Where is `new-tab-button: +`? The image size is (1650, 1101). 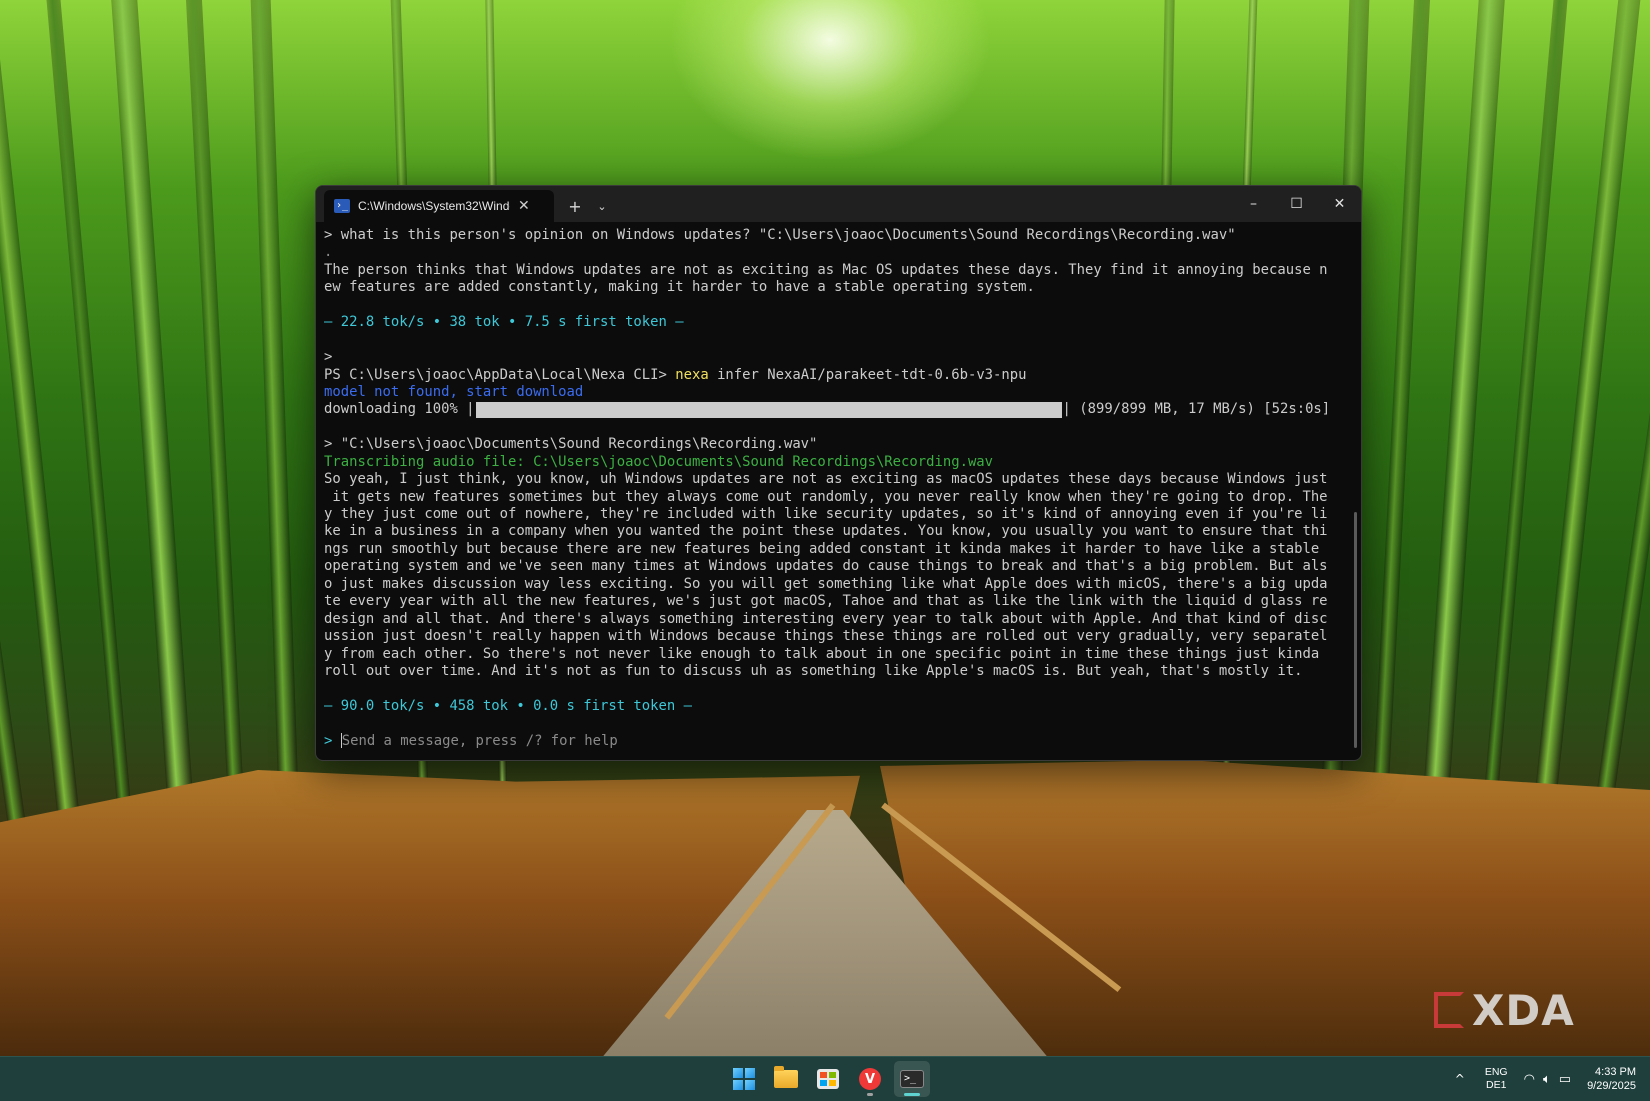
new-tab-button: + is located at coordinates (575, 206).